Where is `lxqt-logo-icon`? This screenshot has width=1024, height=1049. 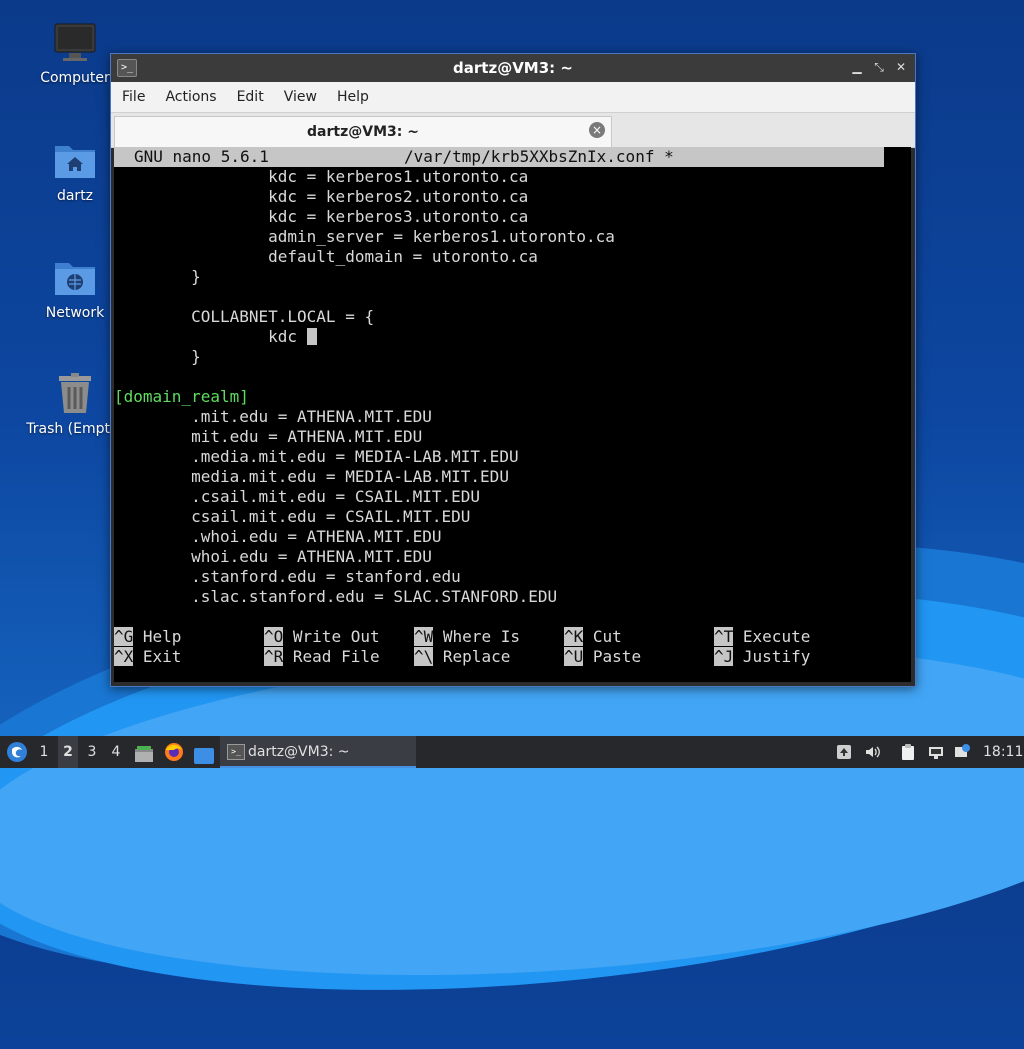
lxqt-logo-icon is located at coordinates (17, 752).